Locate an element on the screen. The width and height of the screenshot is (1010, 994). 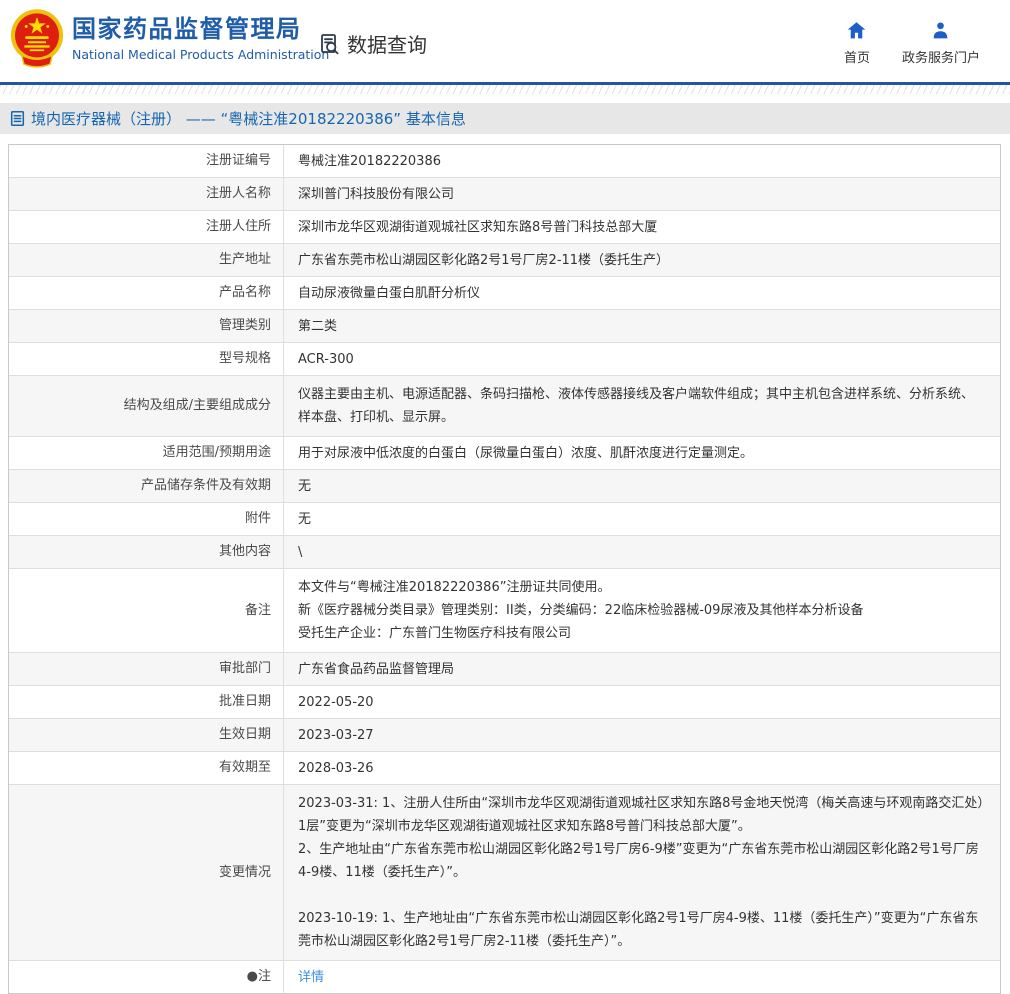
table-row-model-spec: 型号规格 ACR-300 is located at coordinates (504, 358).